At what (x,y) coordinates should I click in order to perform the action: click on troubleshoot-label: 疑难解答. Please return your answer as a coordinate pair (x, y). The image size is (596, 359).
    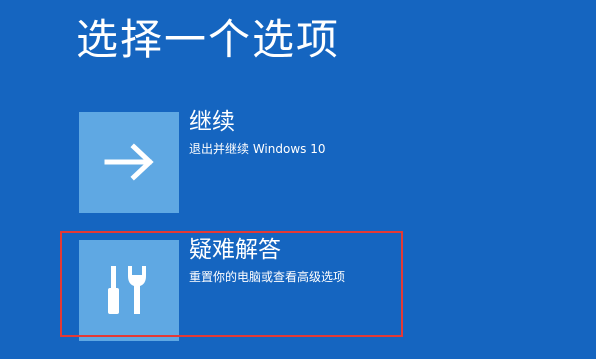
    Looking at the image, I should click on (235, 250).